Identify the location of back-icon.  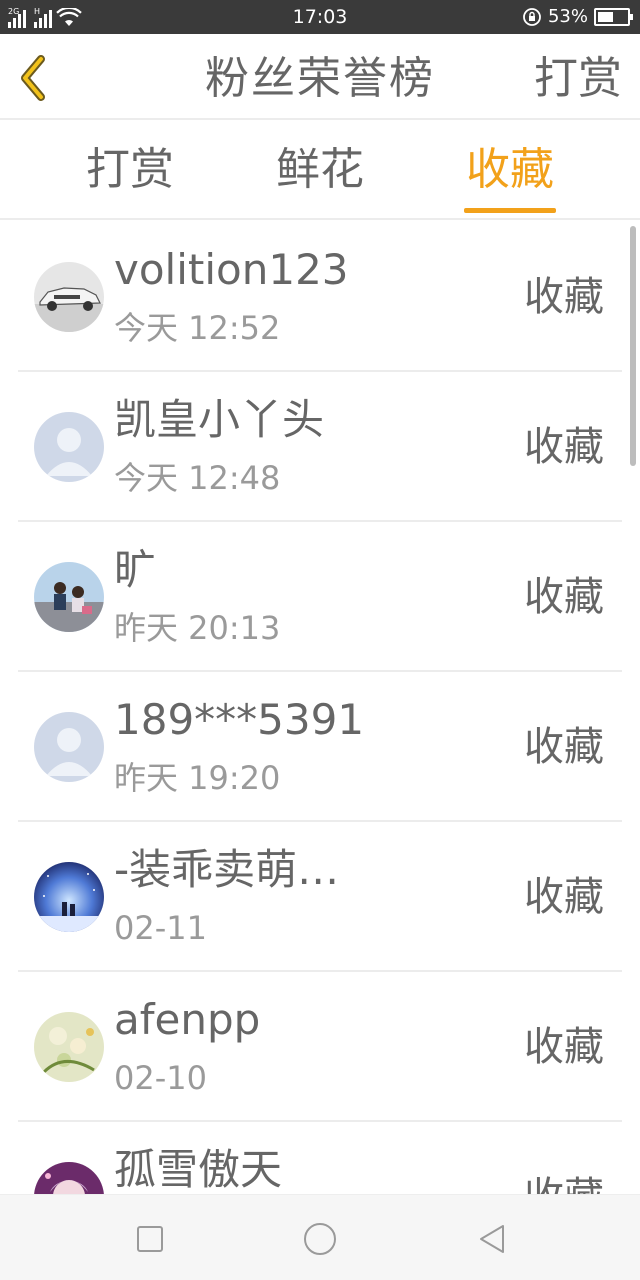
(492, 1239).